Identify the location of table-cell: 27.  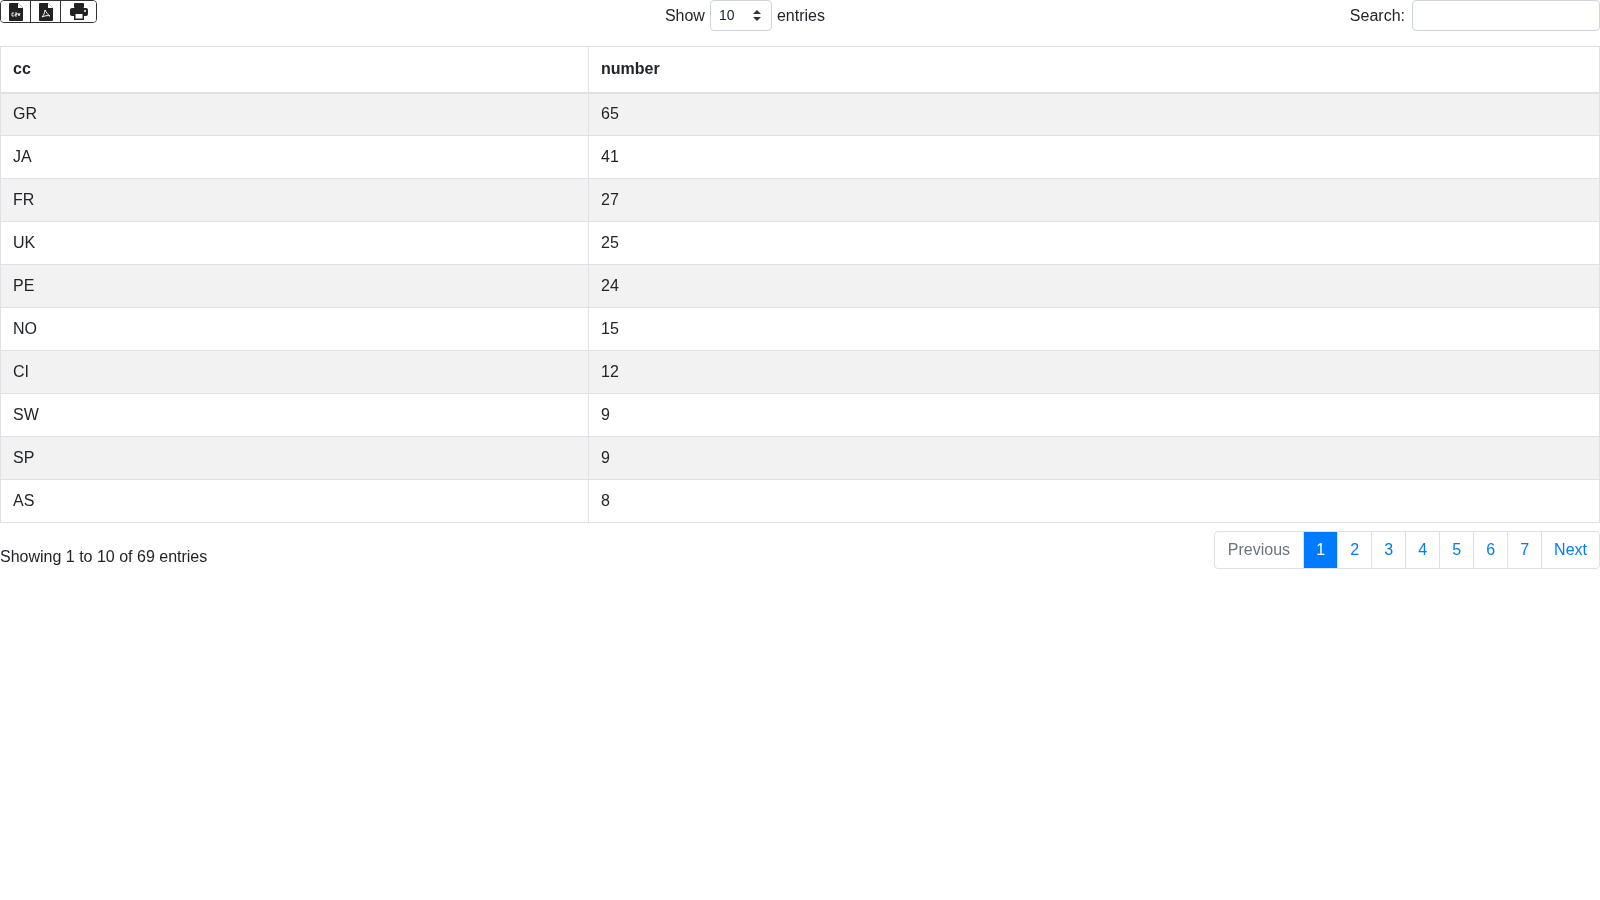
(1094, 200).